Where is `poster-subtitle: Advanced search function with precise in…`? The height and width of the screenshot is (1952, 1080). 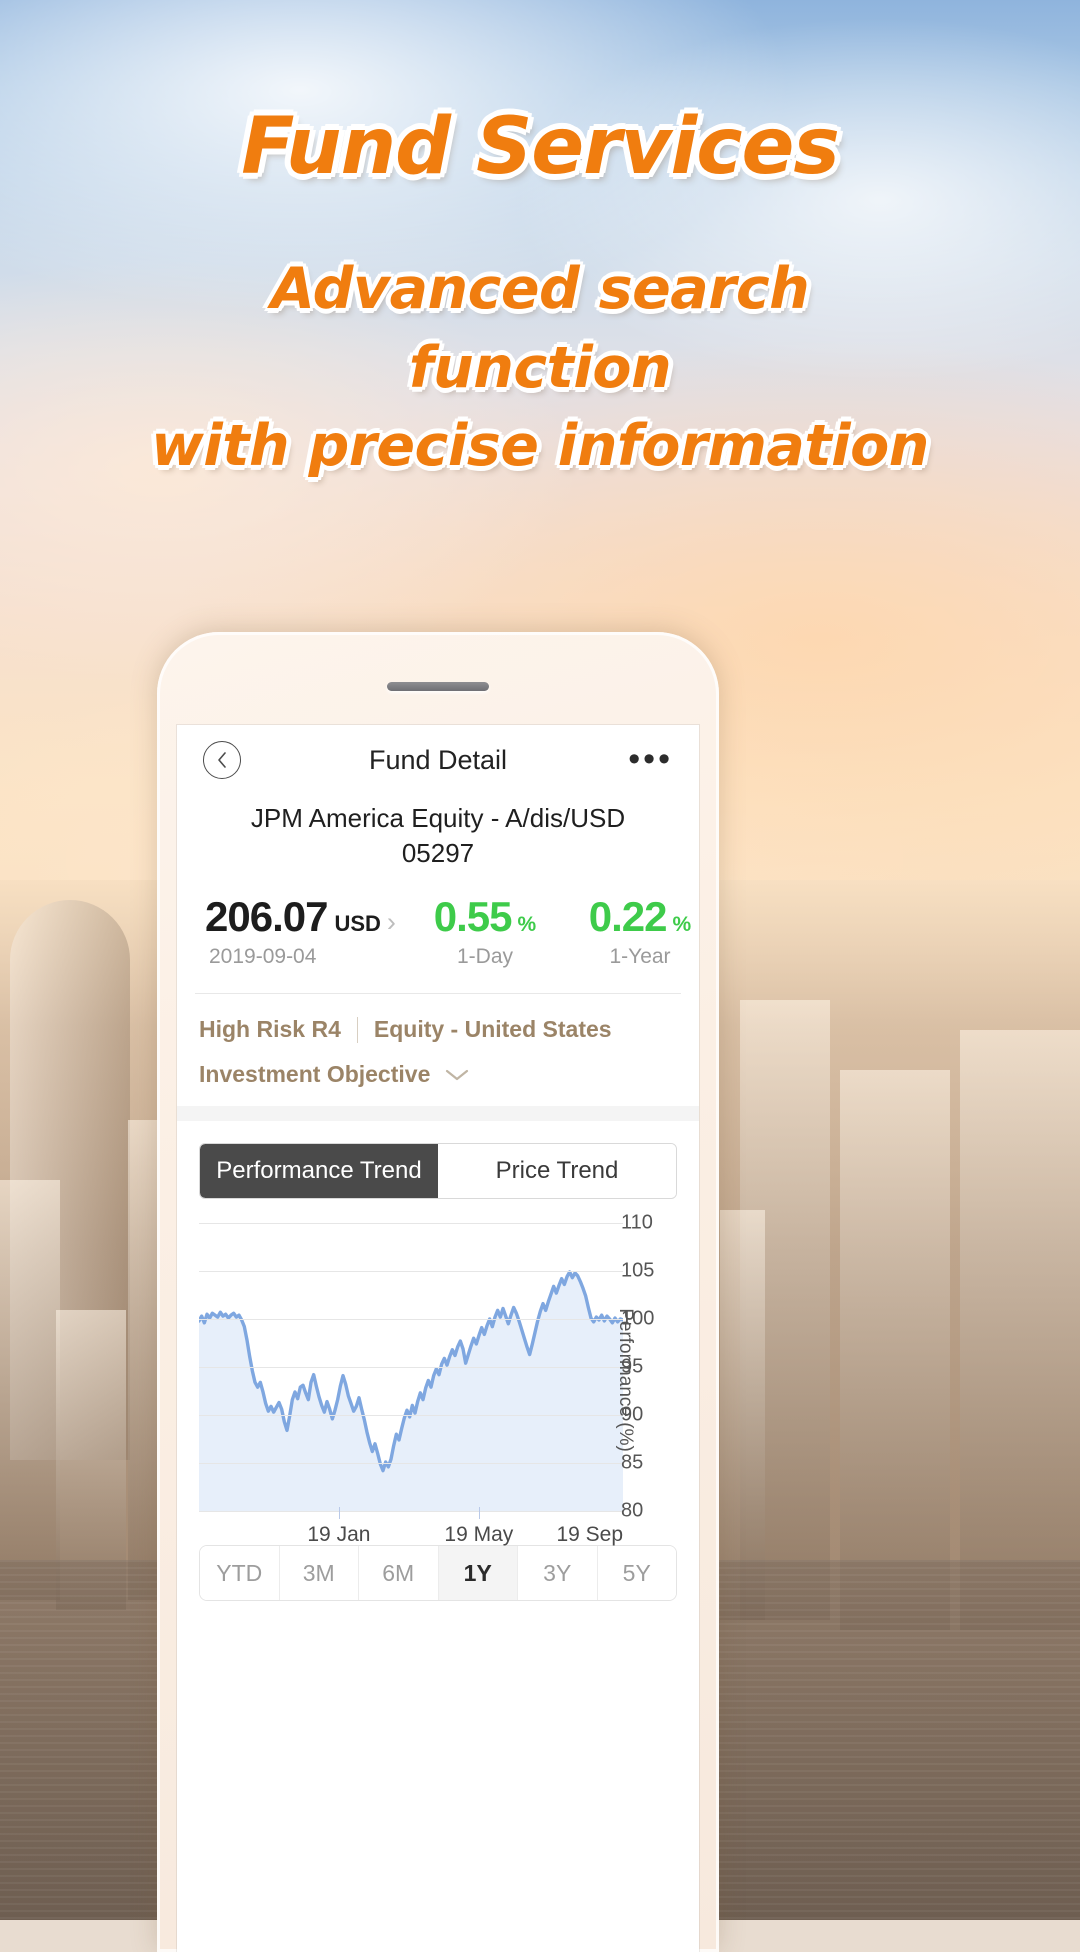 poster-subtitle: Advanced search function with precise in… is located at coordinates (540, 368).